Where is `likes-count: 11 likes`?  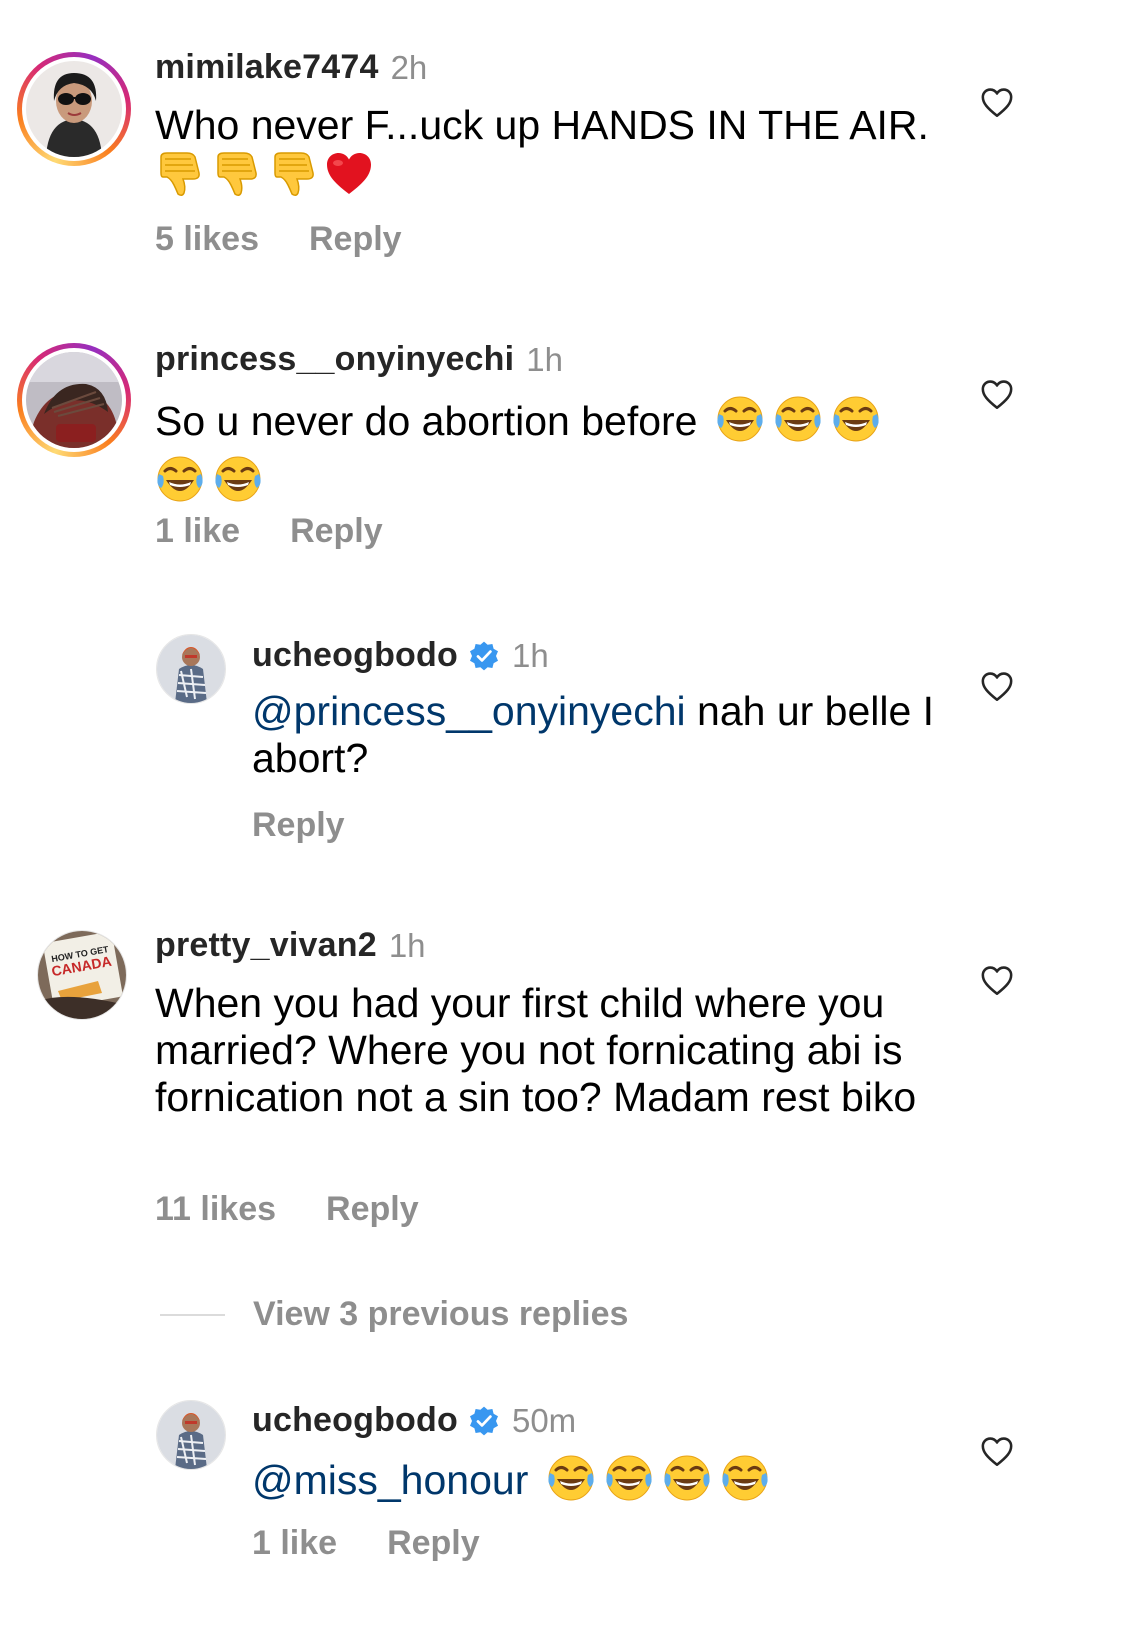 likes-count: 11 likes is located at coordinates (215, 1209).